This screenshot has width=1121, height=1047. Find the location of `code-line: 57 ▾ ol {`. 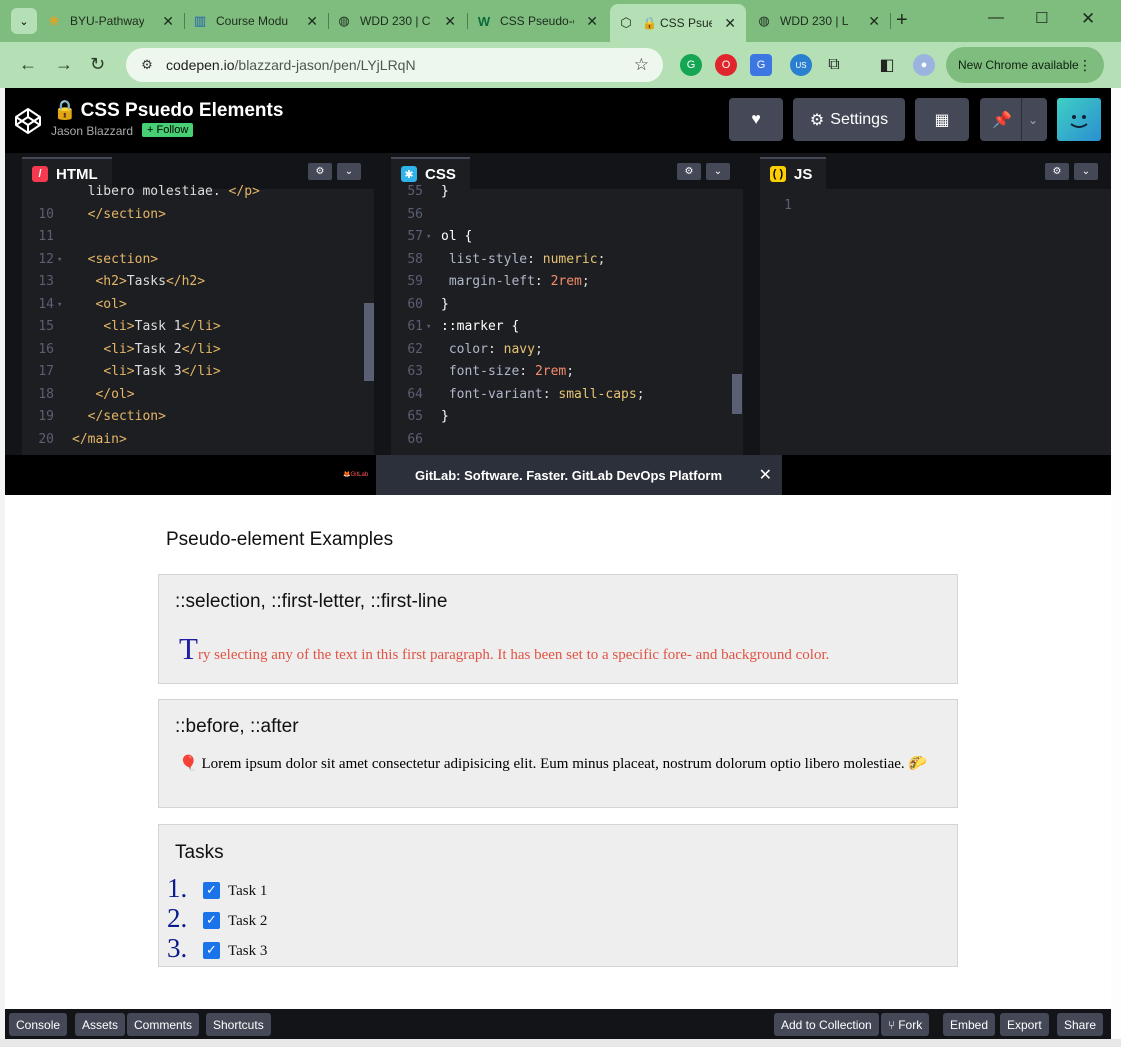

code-line: 57 ▾ ol { is located at coordinates (567, 237).